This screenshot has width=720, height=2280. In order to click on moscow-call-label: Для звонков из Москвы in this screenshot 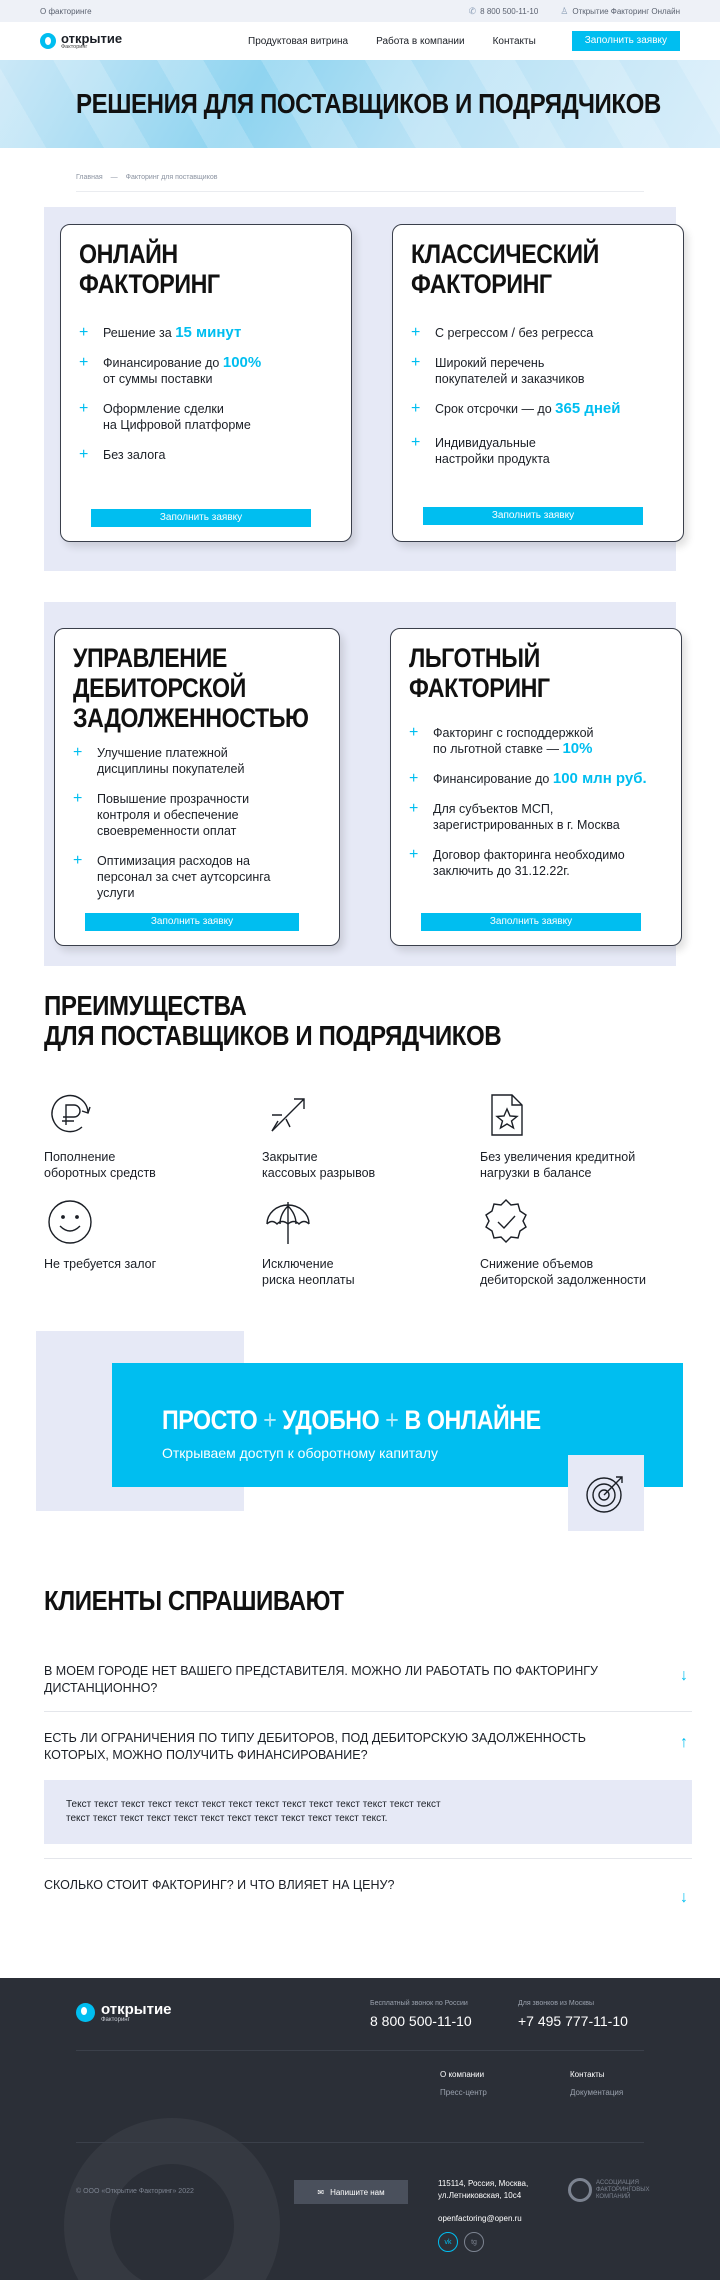, I will do `click(556, 2003)`.